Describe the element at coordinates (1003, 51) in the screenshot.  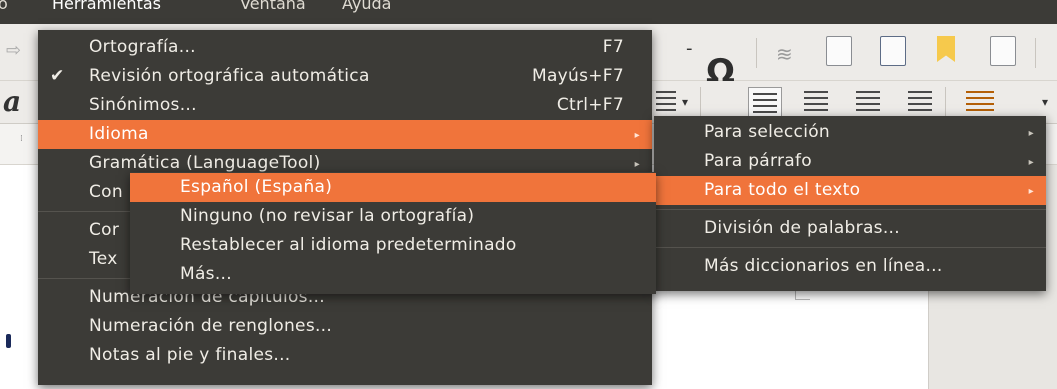
I see `cross-reference-icon` at that location.